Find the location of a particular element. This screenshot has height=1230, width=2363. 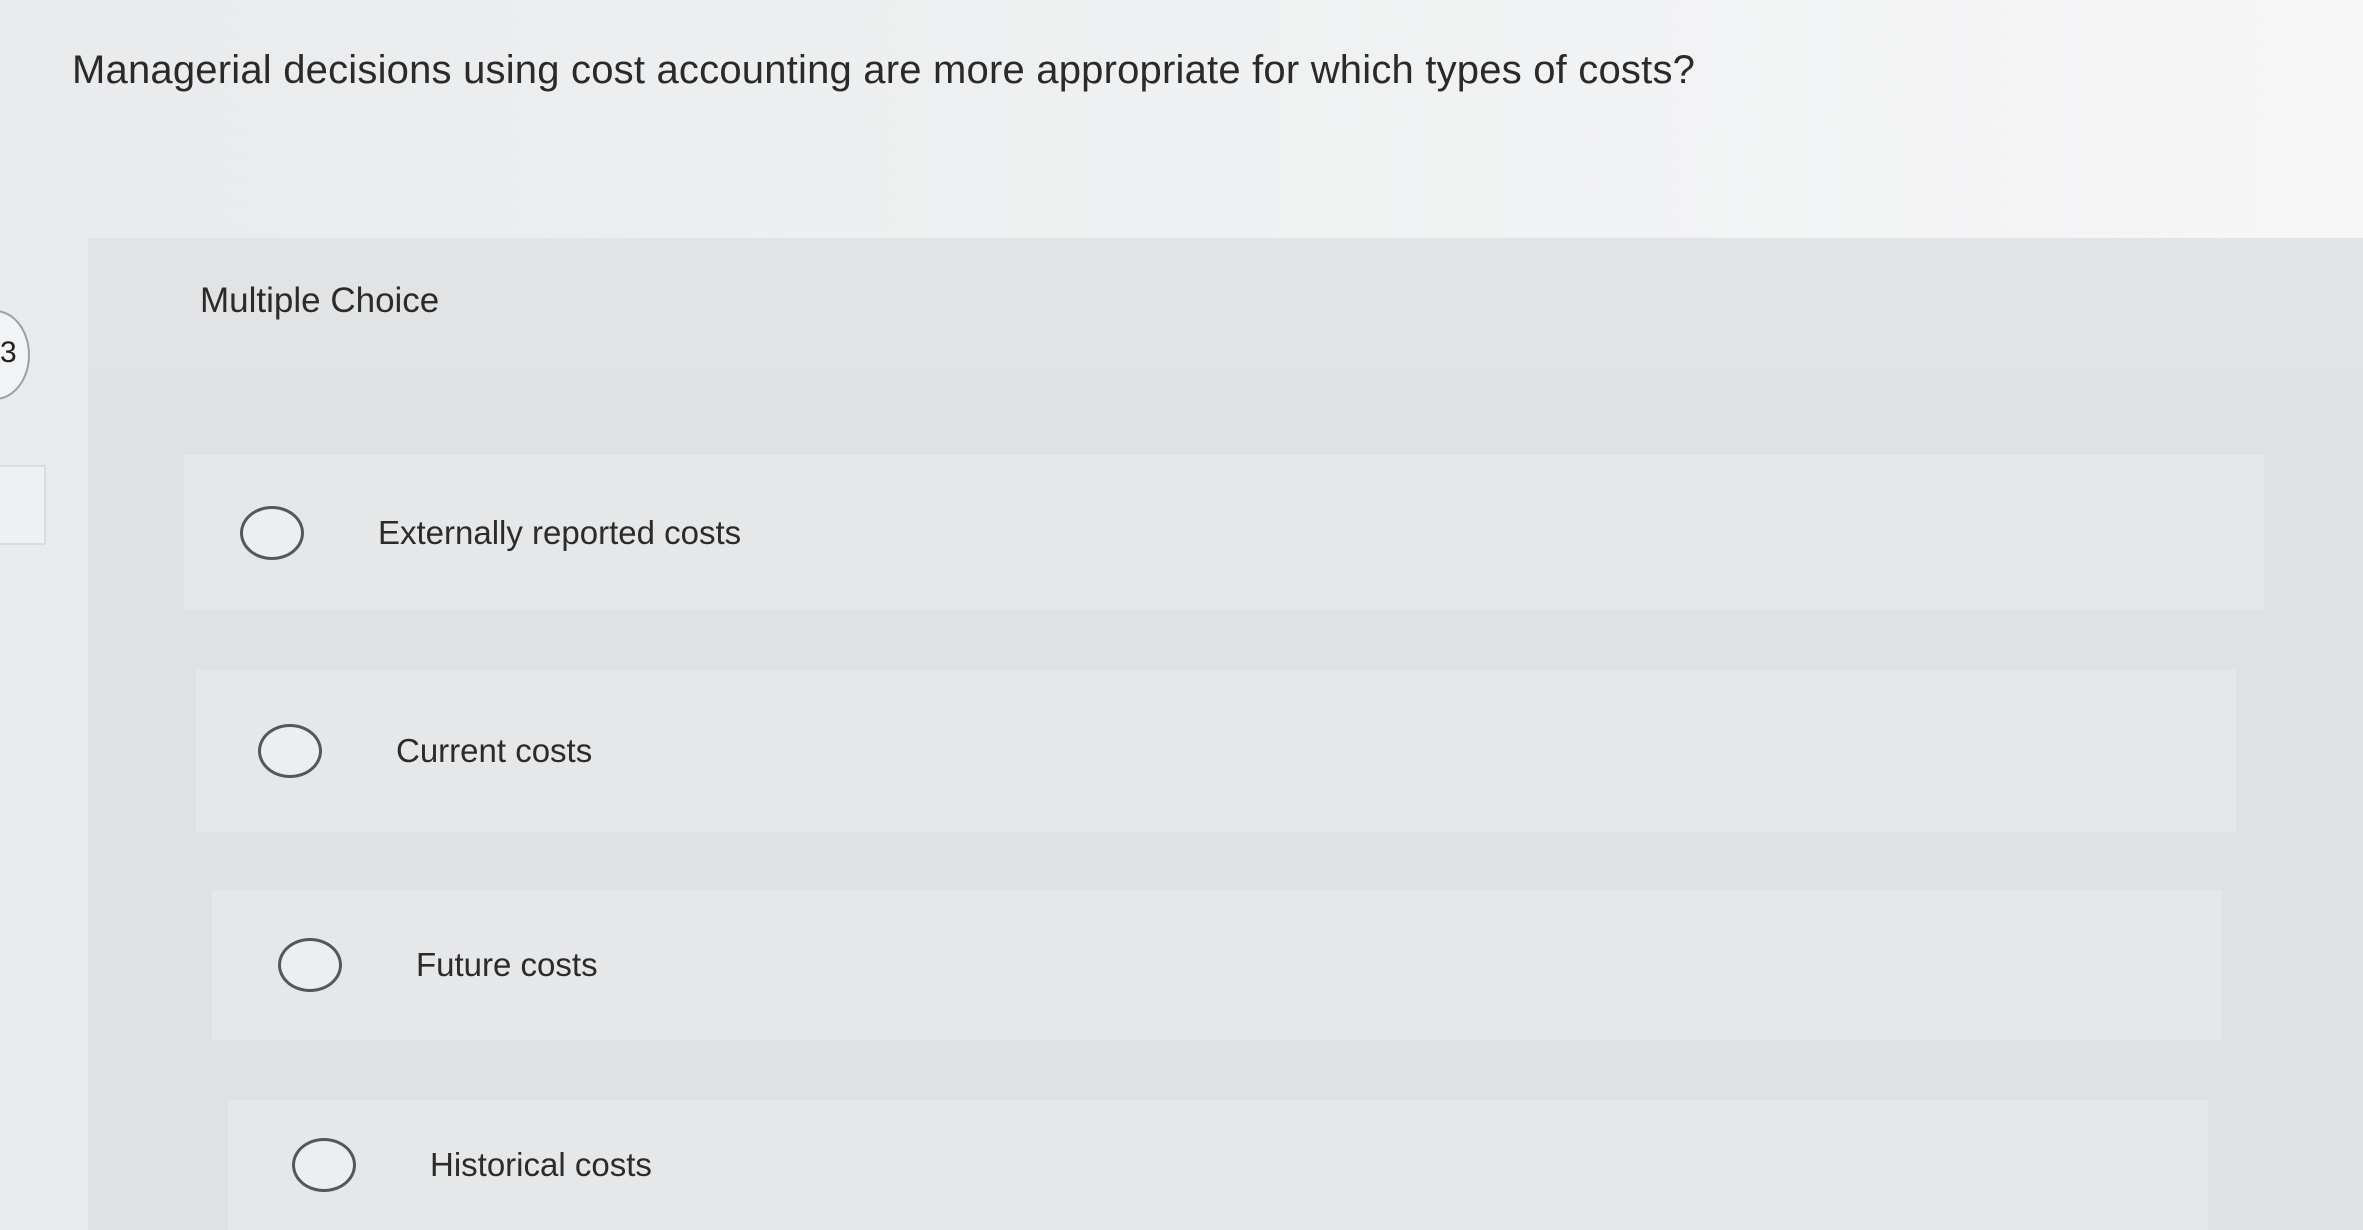

side-panel-box is located at coordinates (23, 505).